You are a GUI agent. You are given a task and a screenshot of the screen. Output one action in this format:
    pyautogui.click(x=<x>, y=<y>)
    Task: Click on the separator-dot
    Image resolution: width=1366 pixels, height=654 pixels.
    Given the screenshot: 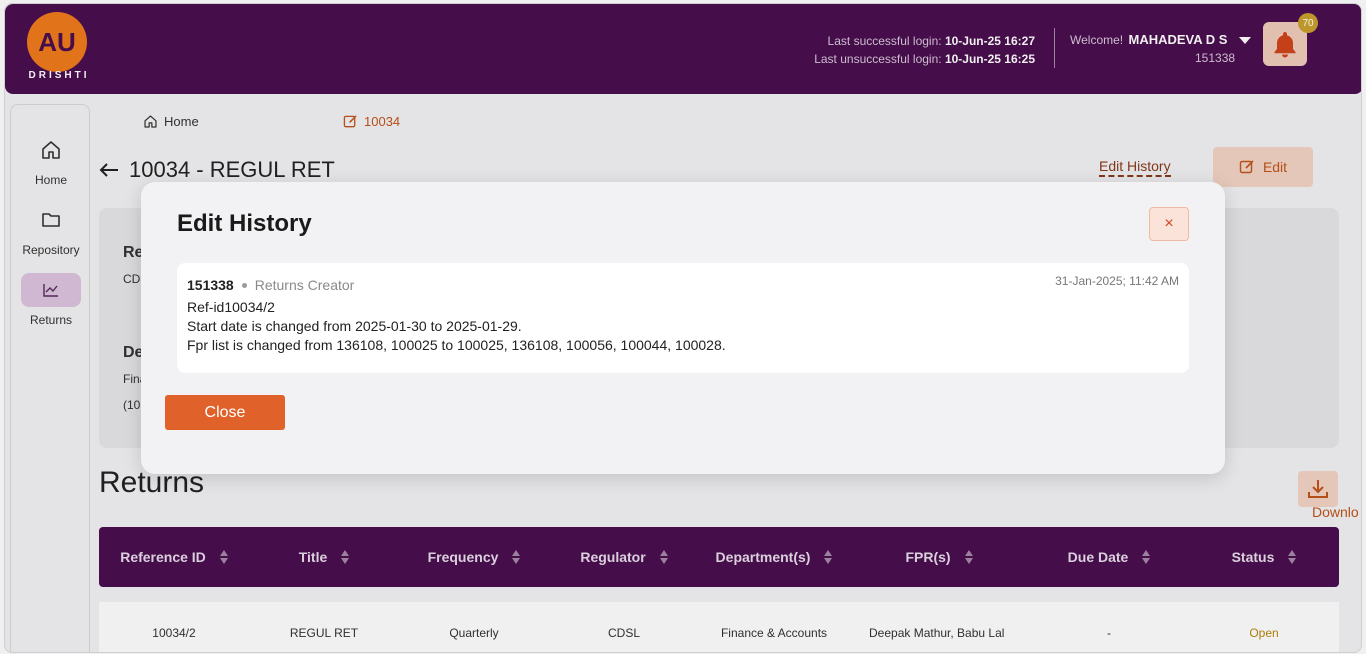 What is the action you would take?
    pyautogui.click(x=244, y=285)
    